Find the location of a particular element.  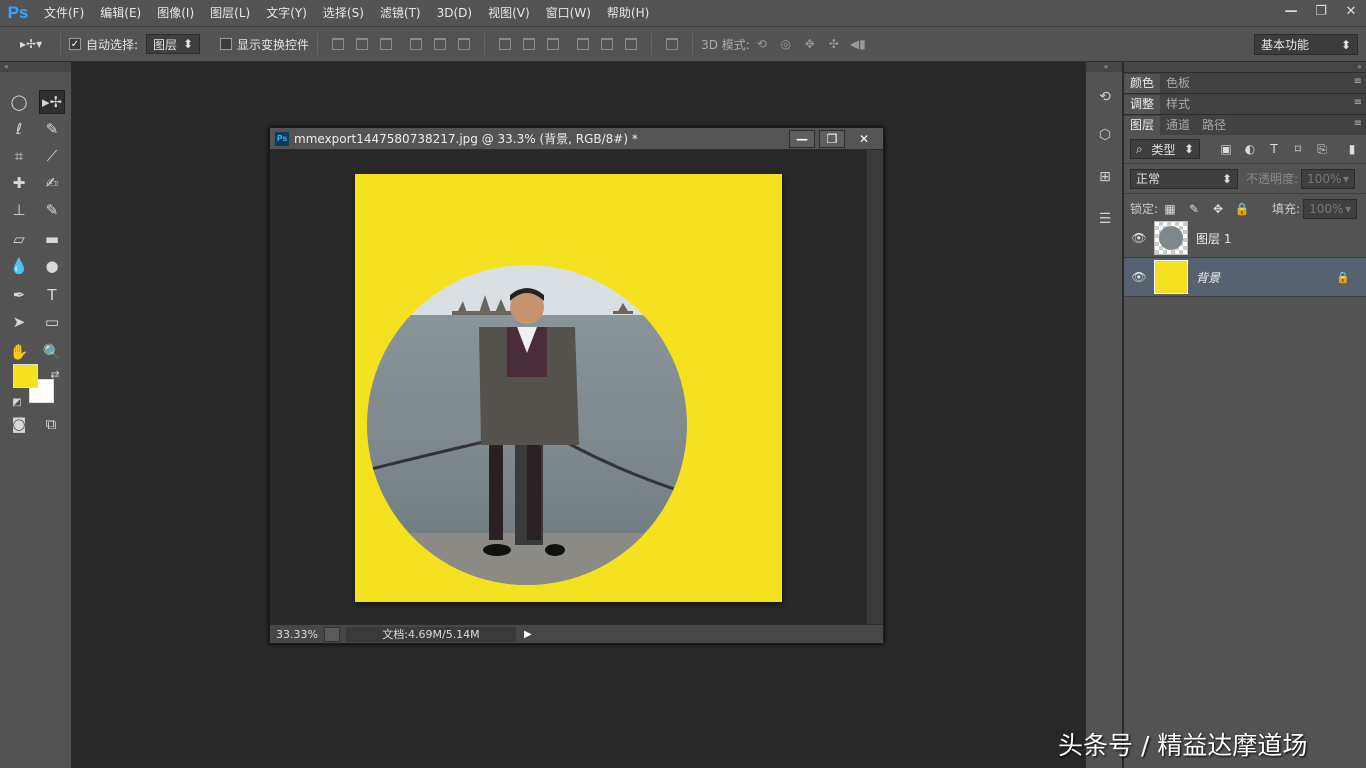

menu-file: 文件(F) is located at coordinates (64, 13).